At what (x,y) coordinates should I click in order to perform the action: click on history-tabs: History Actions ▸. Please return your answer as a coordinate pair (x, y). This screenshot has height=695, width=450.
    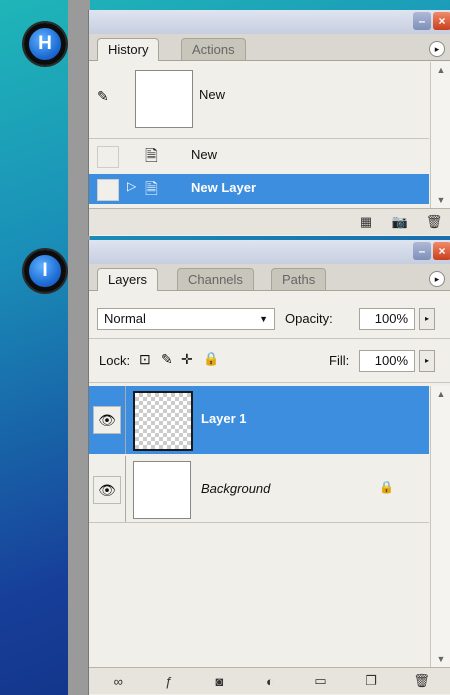
    Looking at the image, I should click on (269, 47).